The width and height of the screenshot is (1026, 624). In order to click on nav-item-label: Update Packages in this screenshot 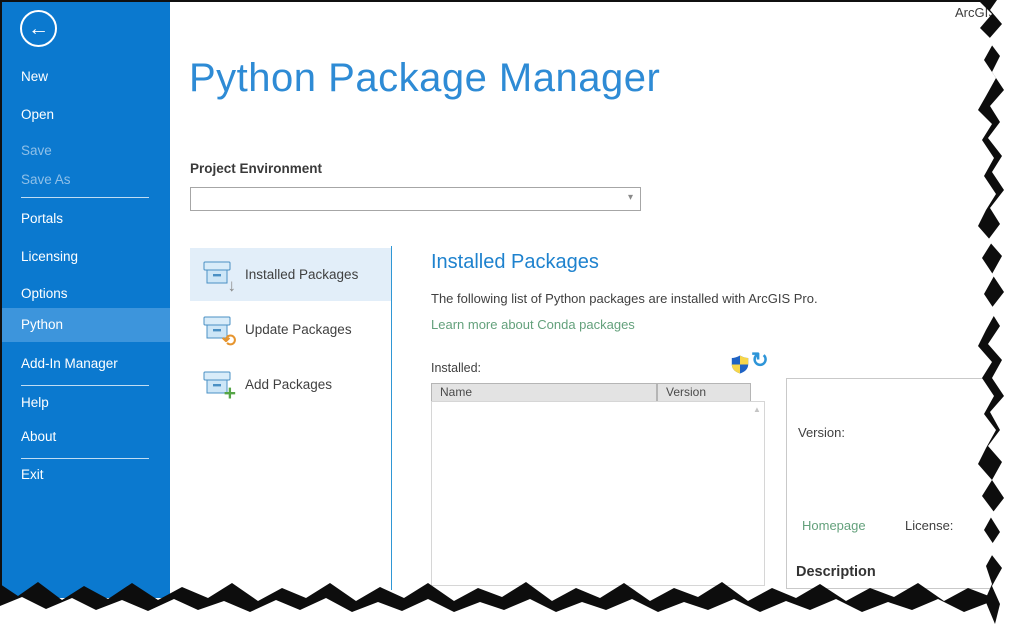, I will do `click(298, 329)`.